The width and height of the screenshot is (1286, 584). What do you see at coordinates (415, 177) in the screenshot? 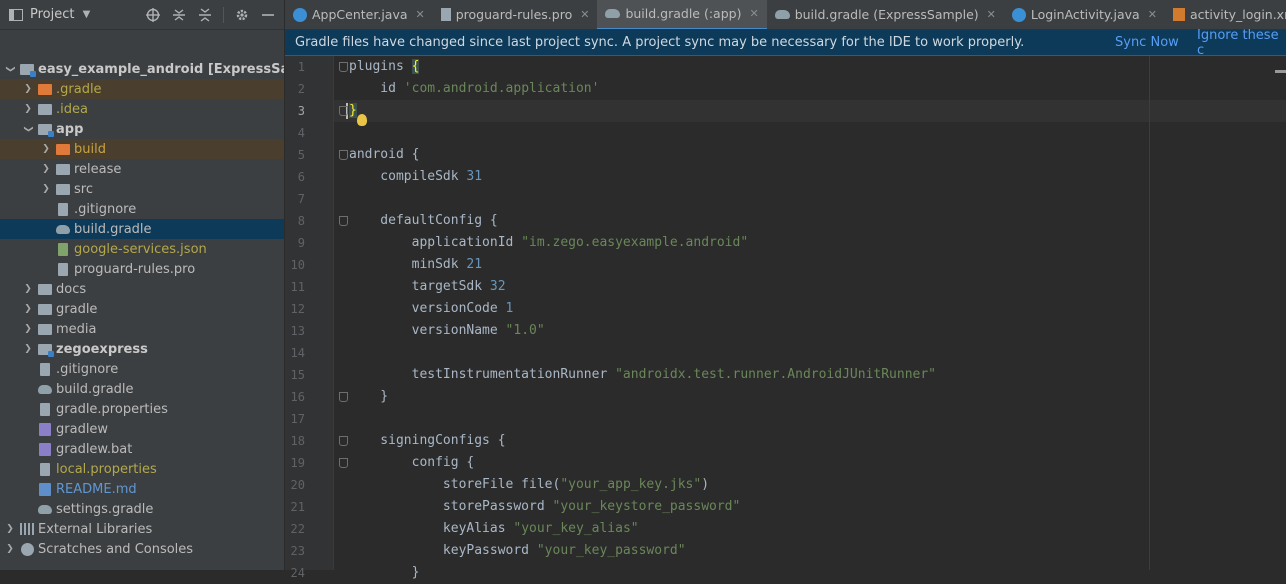
I see `code-line: compileSdk 31` at bounding box center [415, 177].